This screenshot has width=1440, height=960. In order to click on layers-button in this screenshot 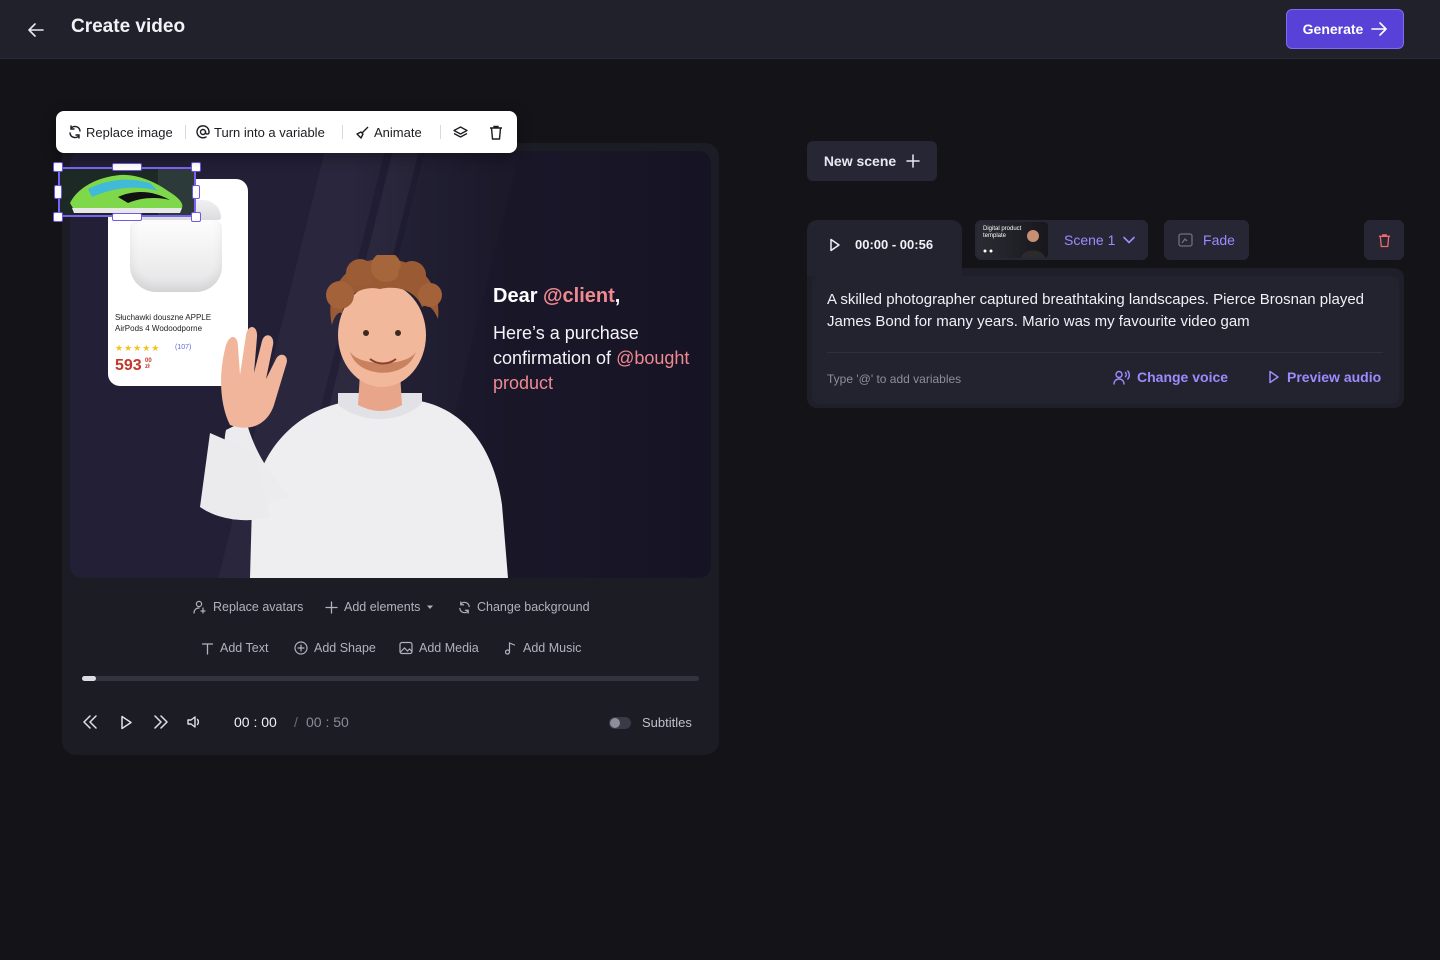, I will do `click(460, 132)`.